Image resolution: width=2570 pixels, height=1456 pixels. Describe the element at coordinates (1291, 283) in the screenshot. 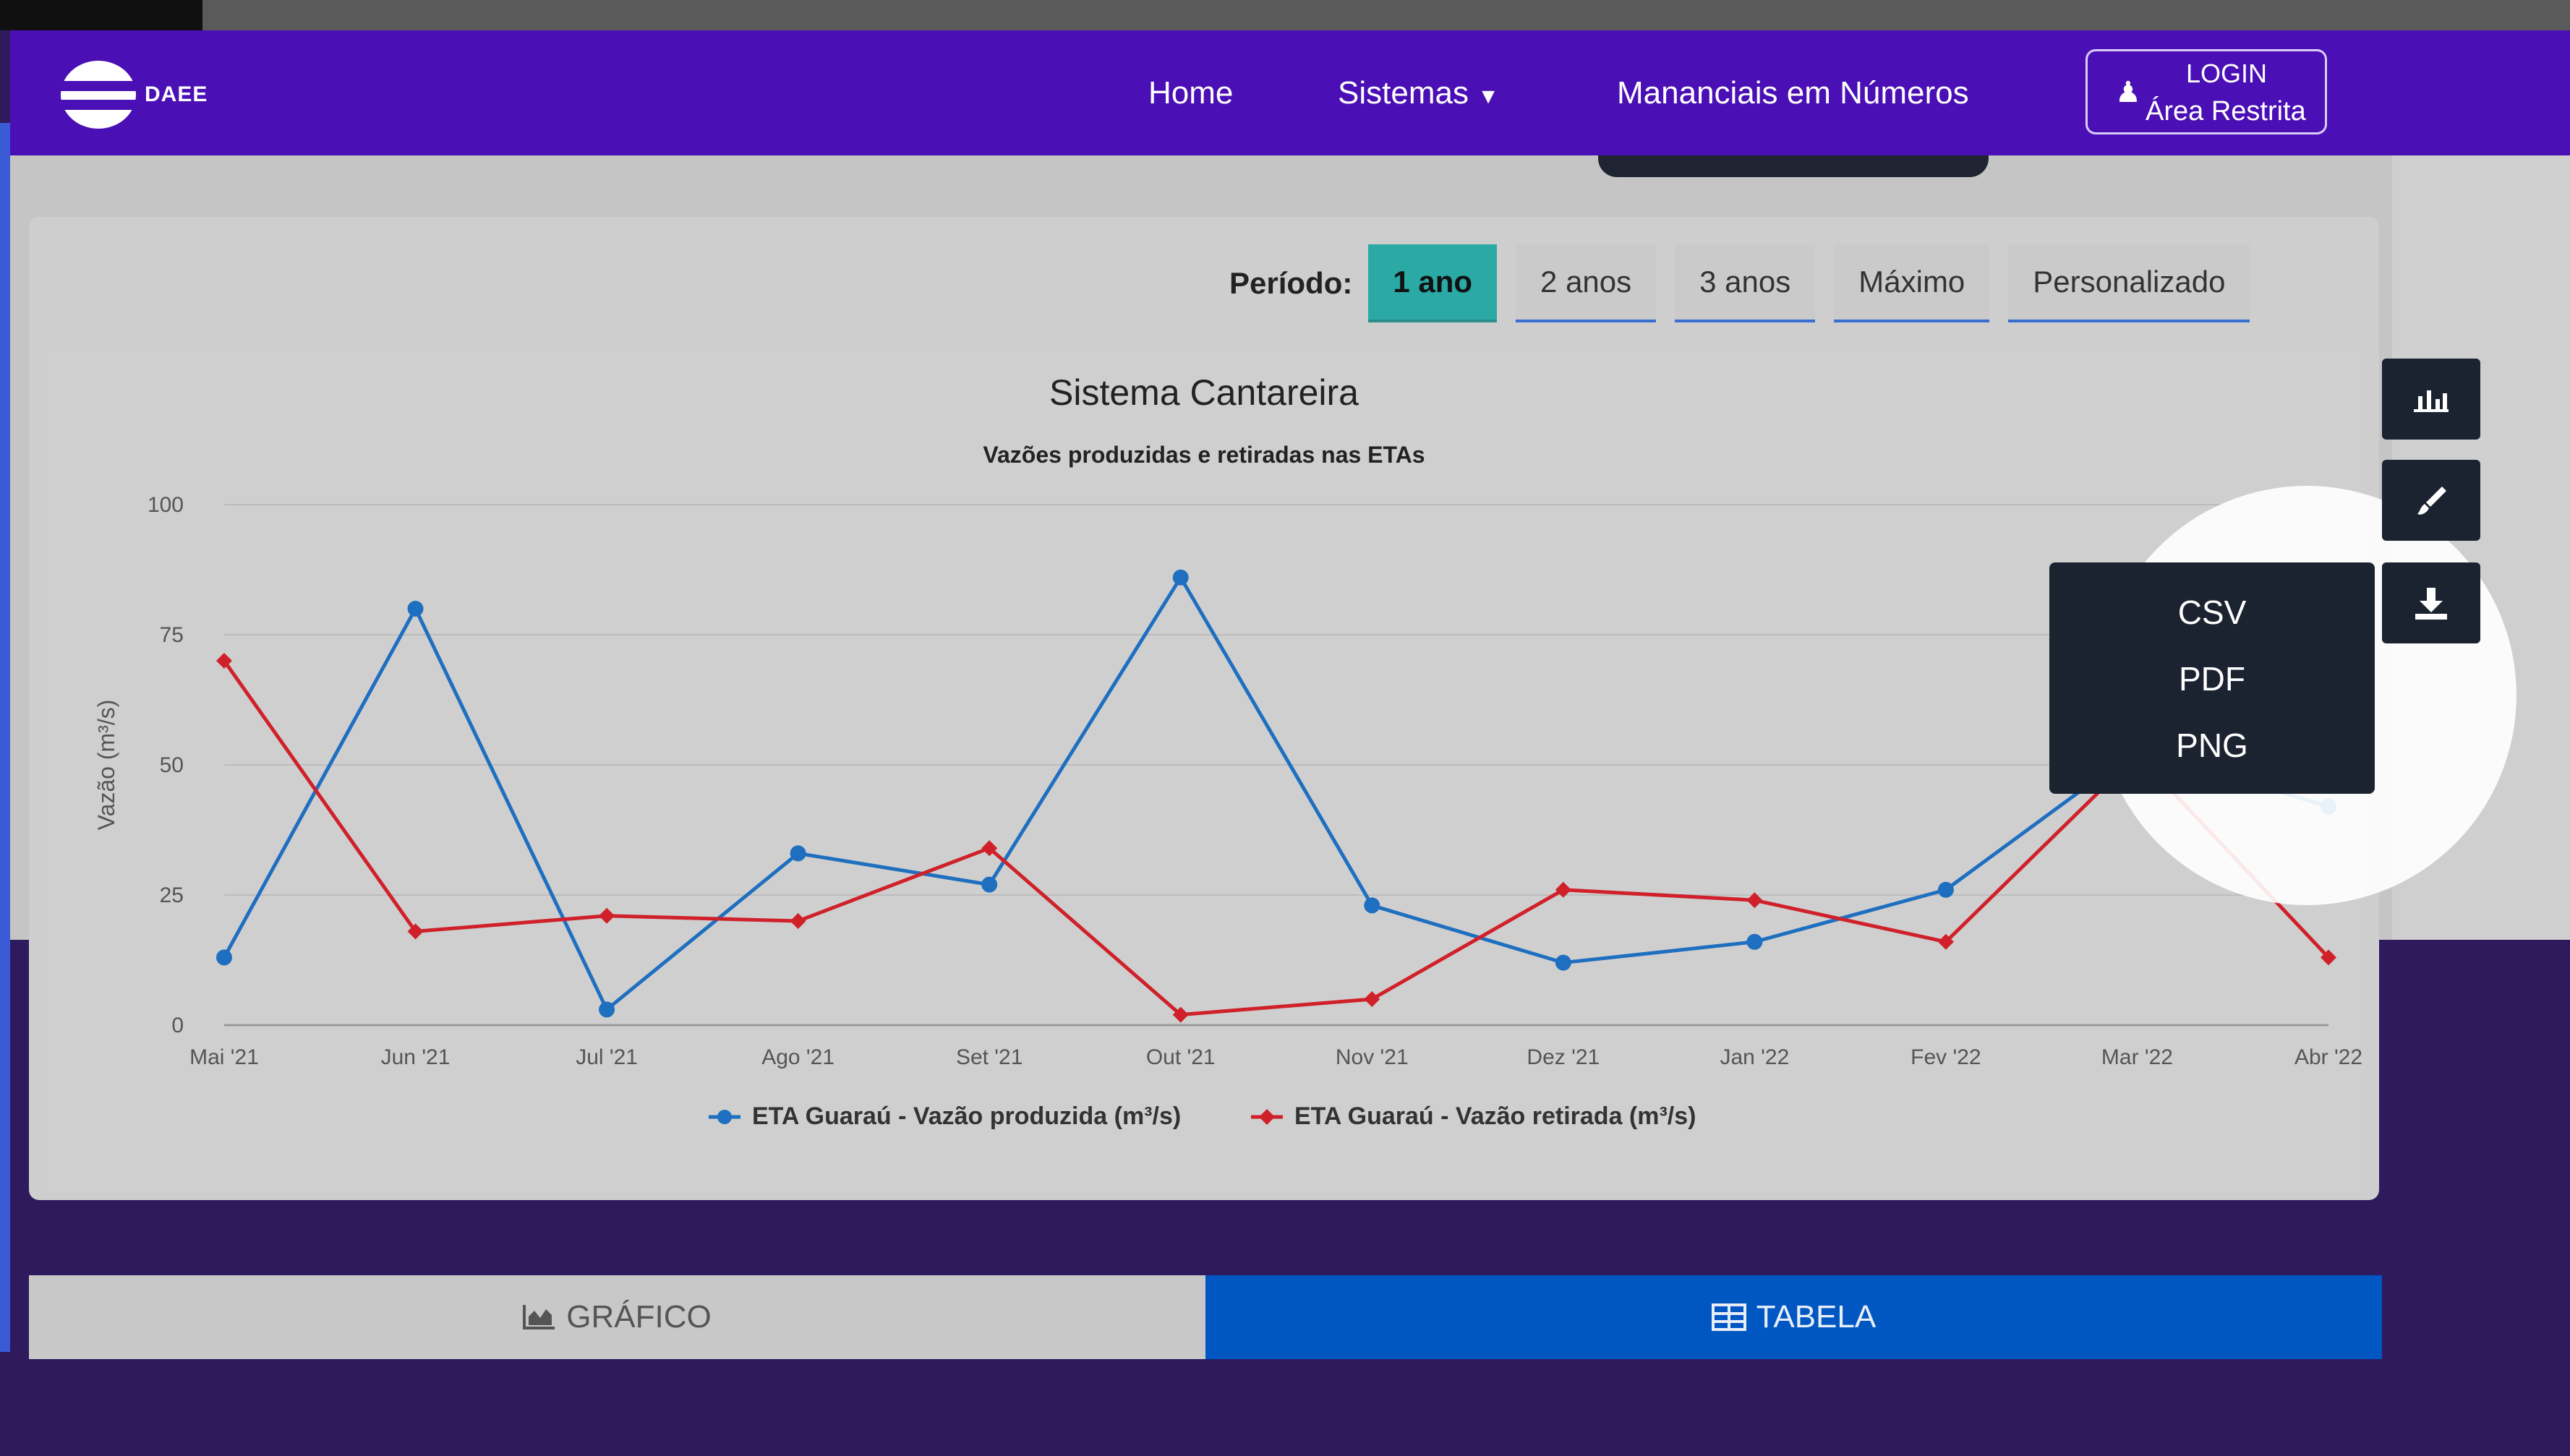

I see `period-label: Período:` at that location.